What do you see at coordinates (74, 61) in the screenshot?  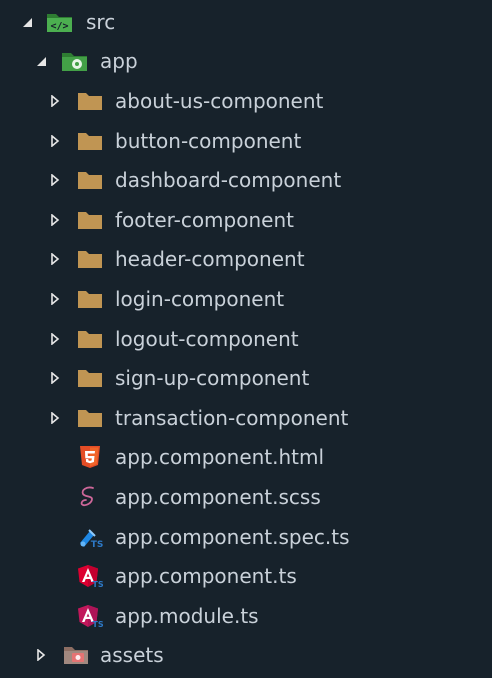 I see `app-folder-icon` at bounding box center [74, 61].